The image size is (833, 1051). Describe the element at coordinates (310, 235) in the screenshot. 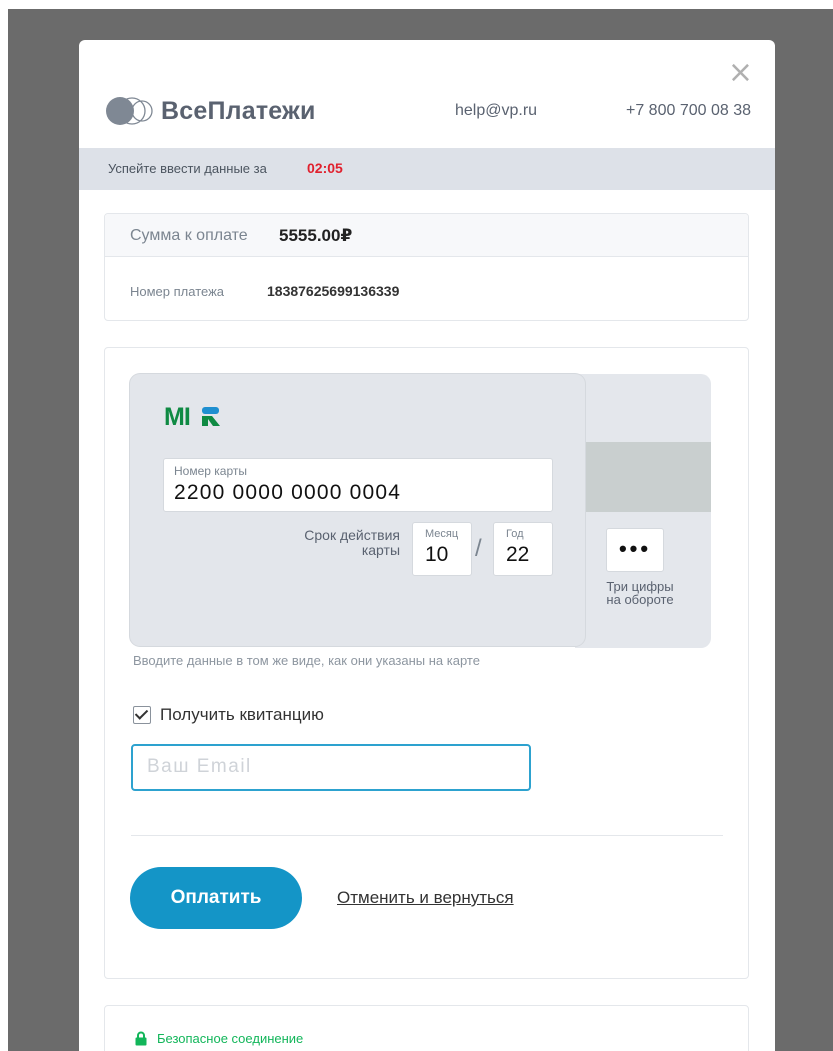

I see `amount-number: 5555.00` at that location.